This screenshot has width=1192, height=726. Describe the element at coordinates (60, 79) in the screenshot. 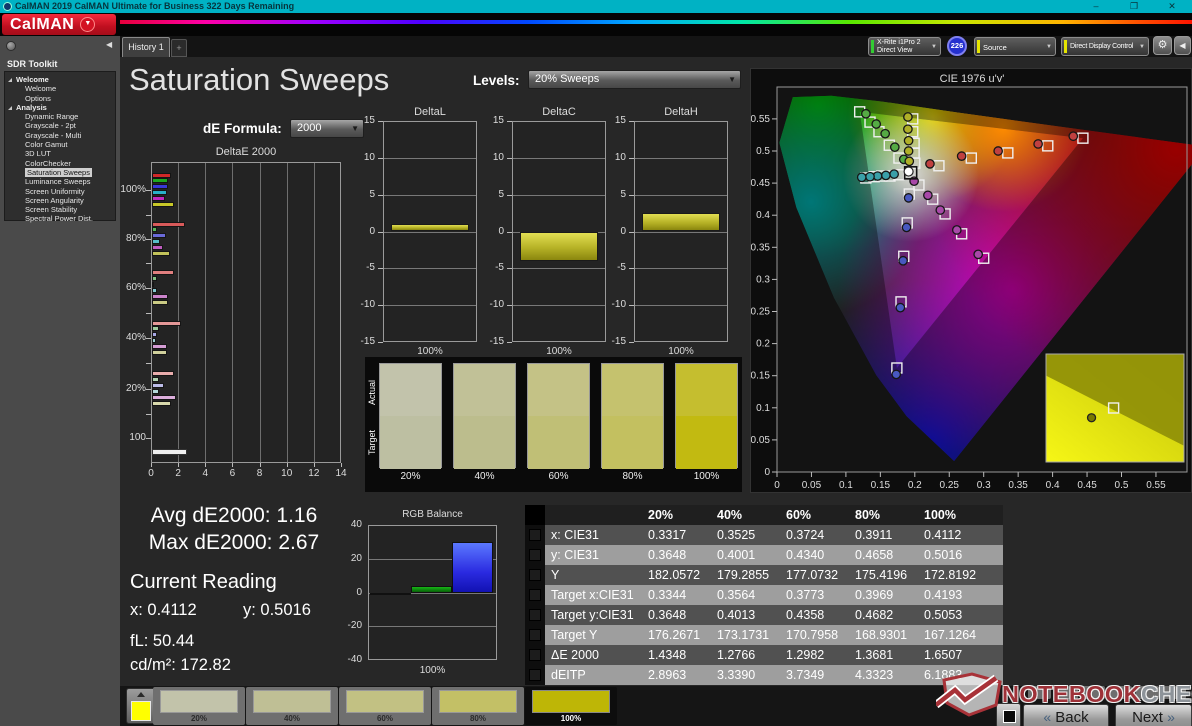

I see `tree-group-header: Welcome` at that location.